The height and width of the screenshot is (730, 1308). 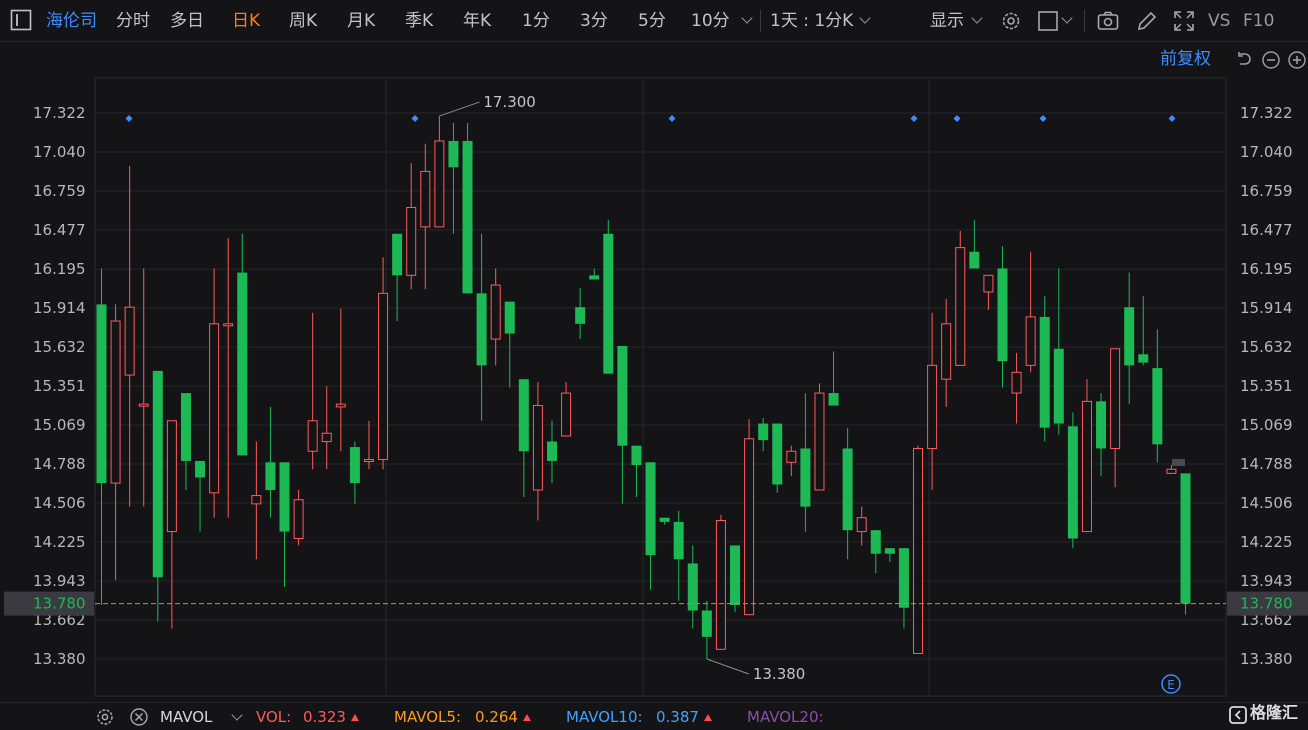 I want to click on vs-button: VS, so click(x=1219, y=21).